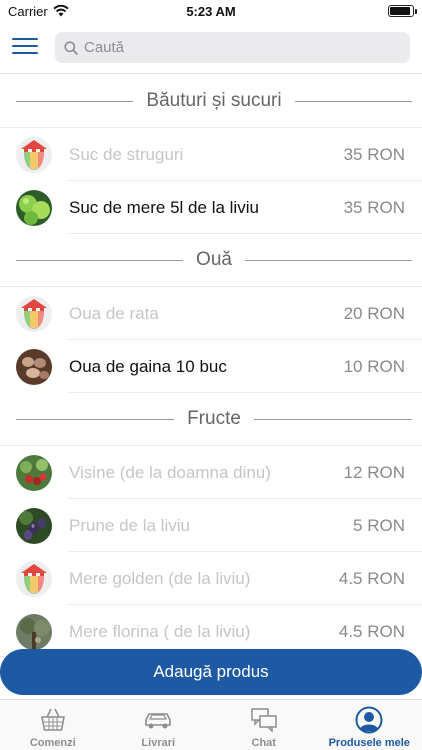 This screenshot has height=750, width=422. I want to click on product-row: Suc de struguri 35 RON, so click(211, 154).